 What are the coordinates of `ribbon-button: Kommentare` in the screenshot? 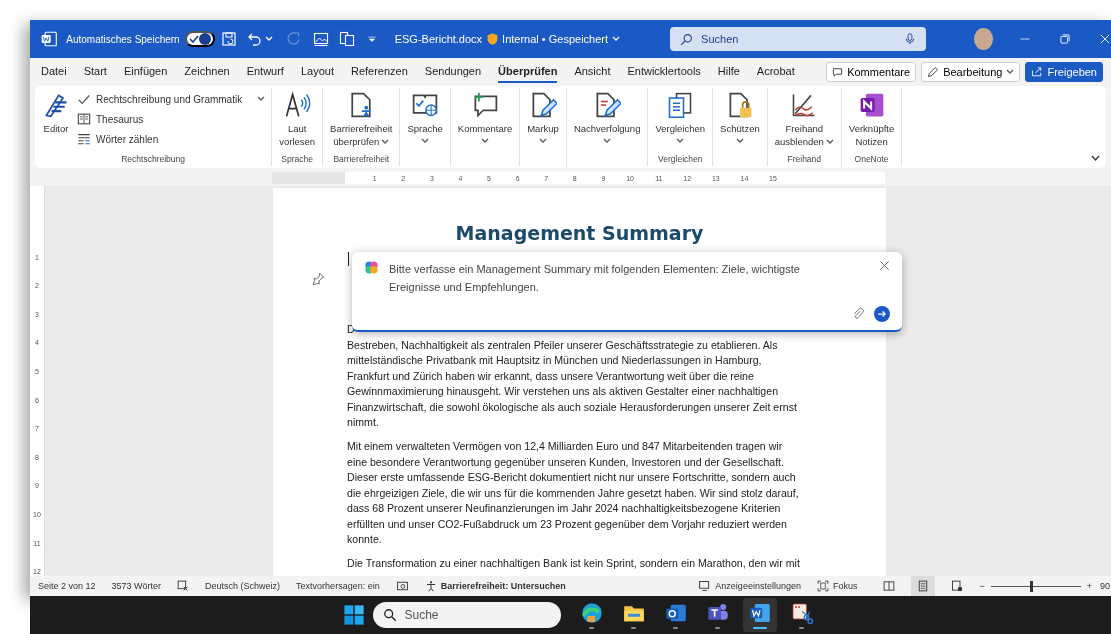 It's located at (485, 121).